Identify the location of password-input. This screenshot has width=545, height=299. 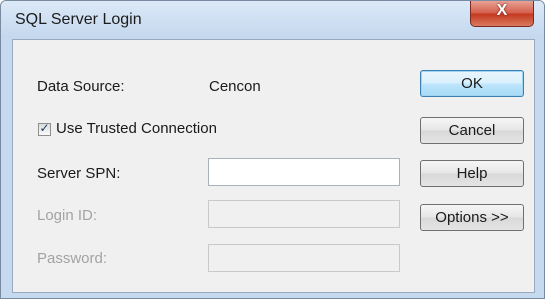
(304, 258).